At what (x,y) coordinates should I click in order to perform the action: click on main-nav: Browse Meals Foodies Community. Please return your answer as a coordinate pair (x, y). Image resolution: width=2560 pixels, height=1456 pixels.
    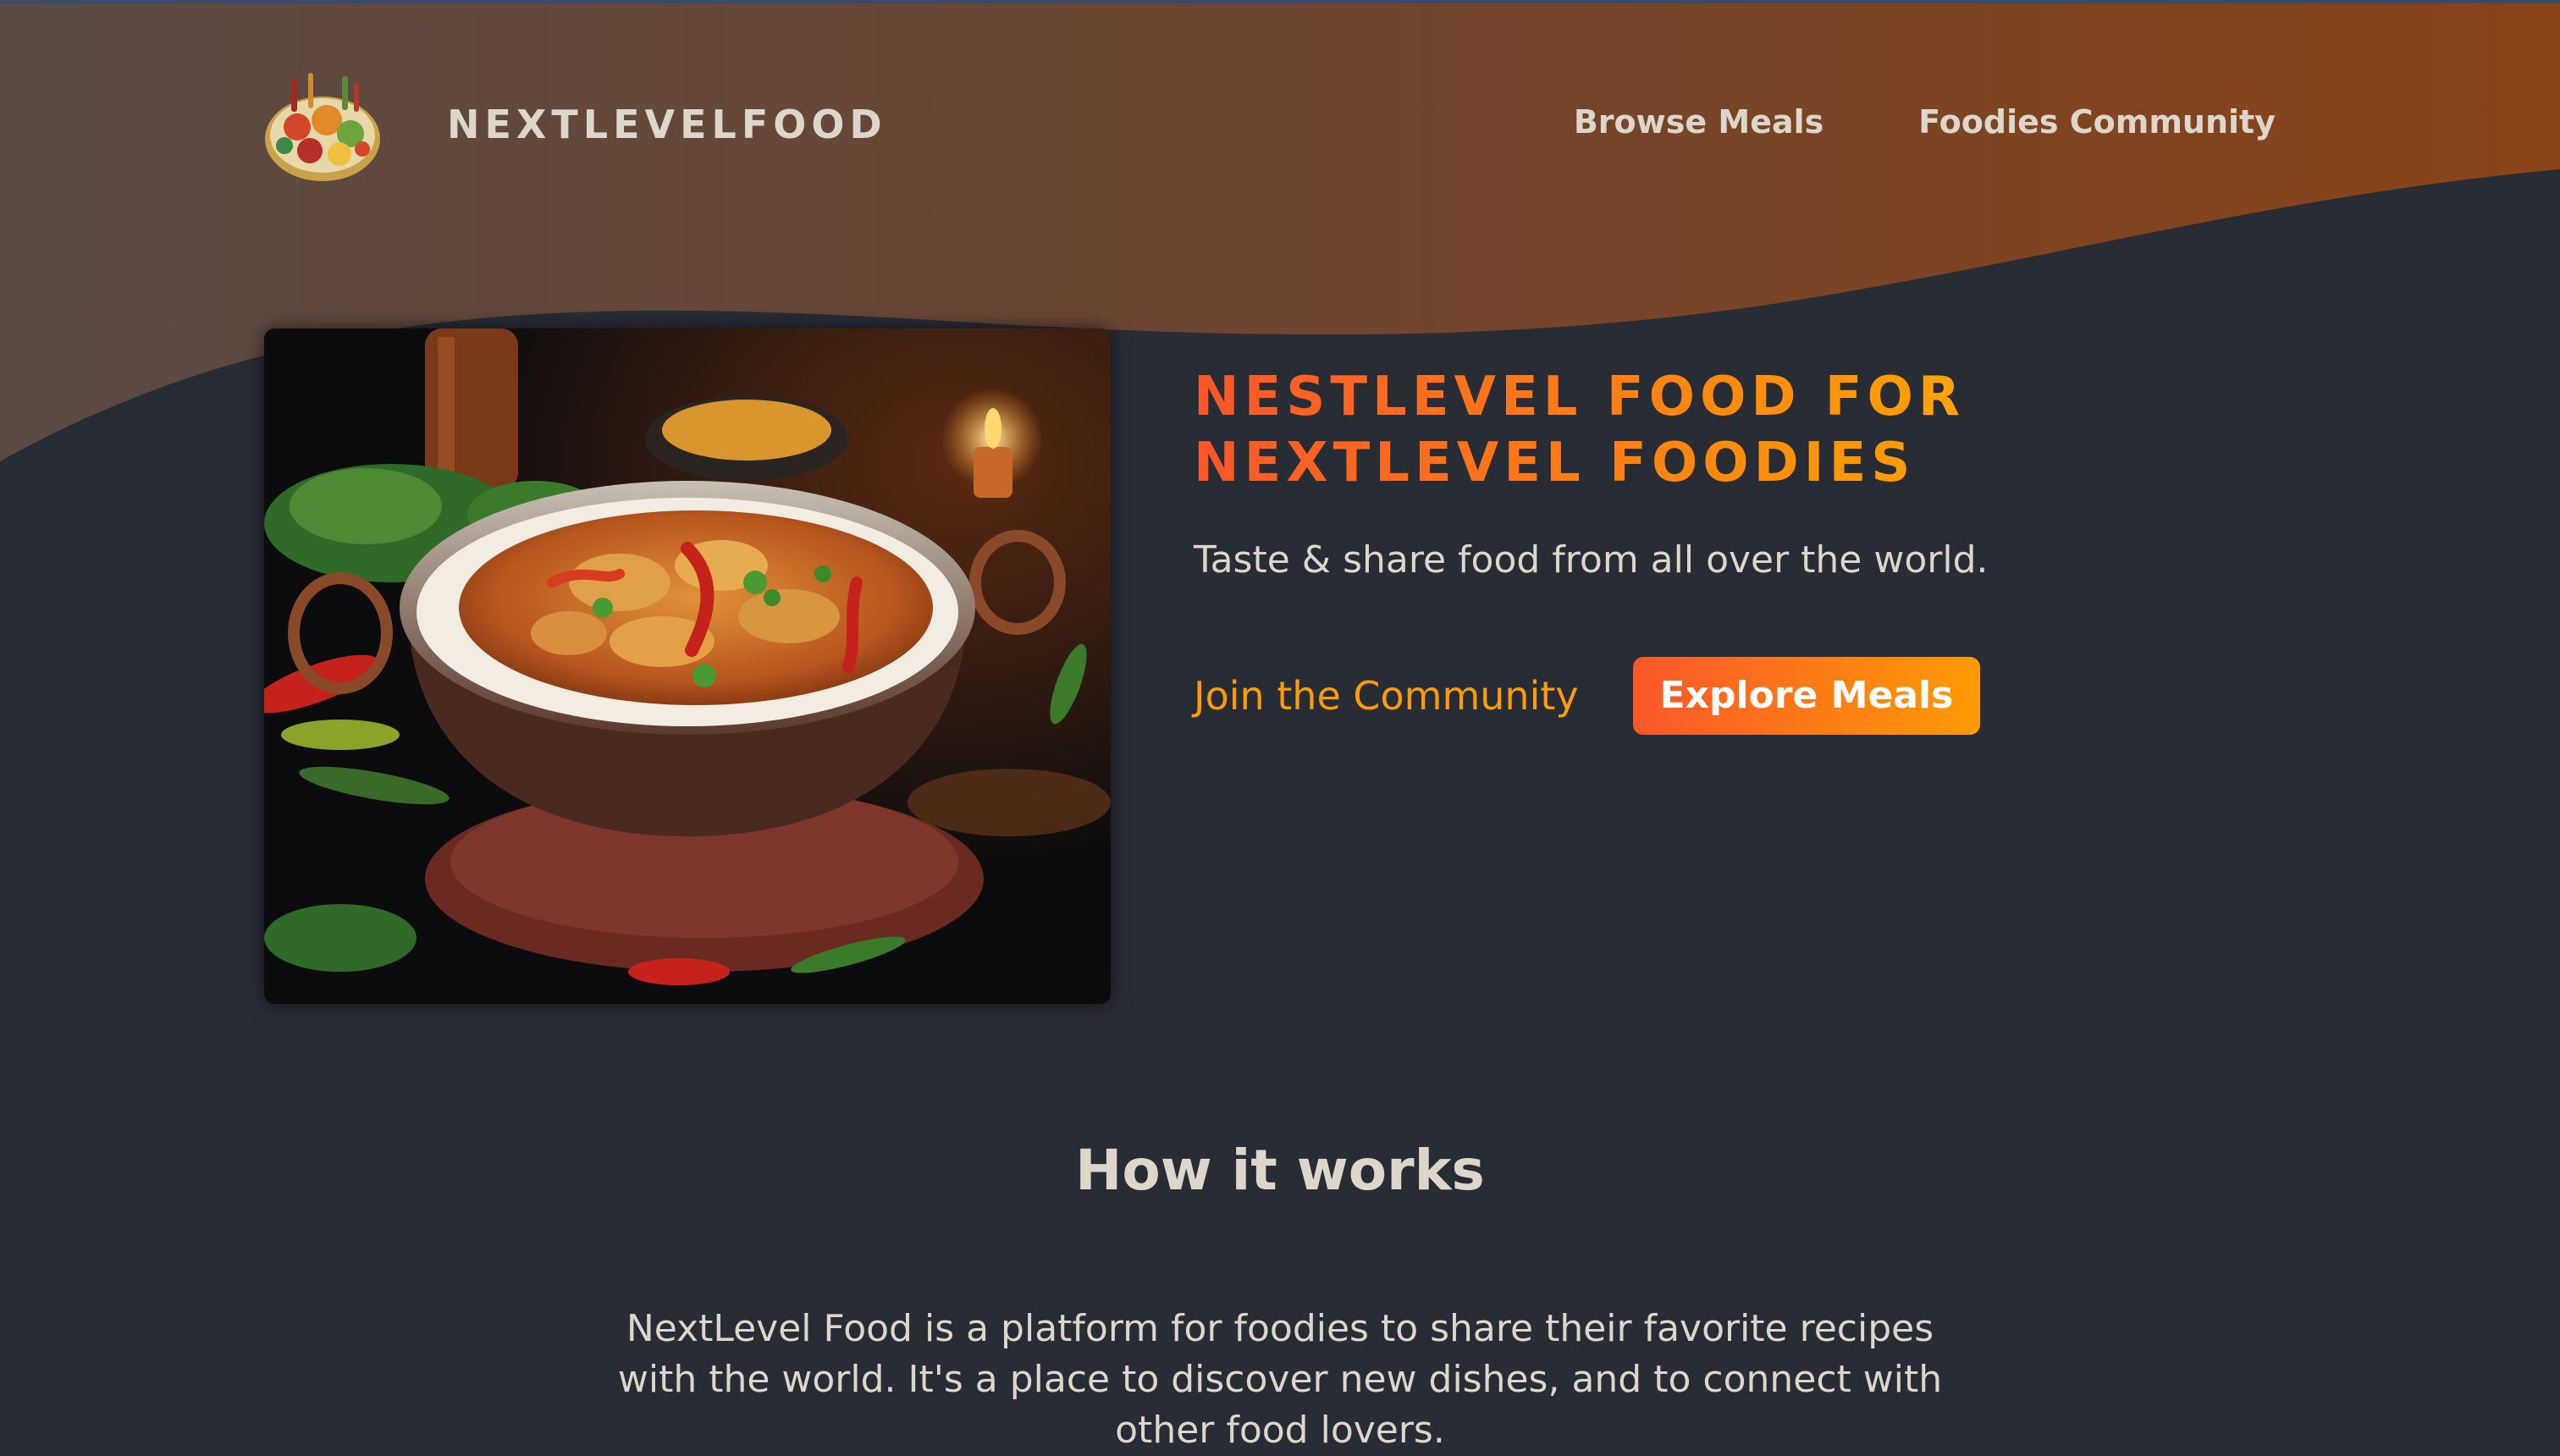
    Looking at the image, I should click on (1925, 122).